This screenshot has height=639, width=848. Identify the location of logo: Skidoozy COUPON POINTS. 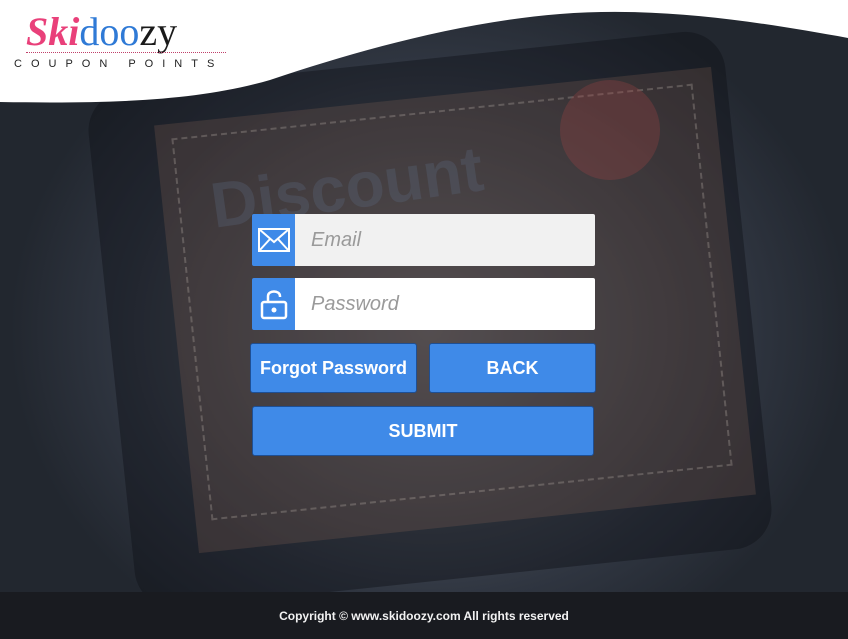
(134, 41).